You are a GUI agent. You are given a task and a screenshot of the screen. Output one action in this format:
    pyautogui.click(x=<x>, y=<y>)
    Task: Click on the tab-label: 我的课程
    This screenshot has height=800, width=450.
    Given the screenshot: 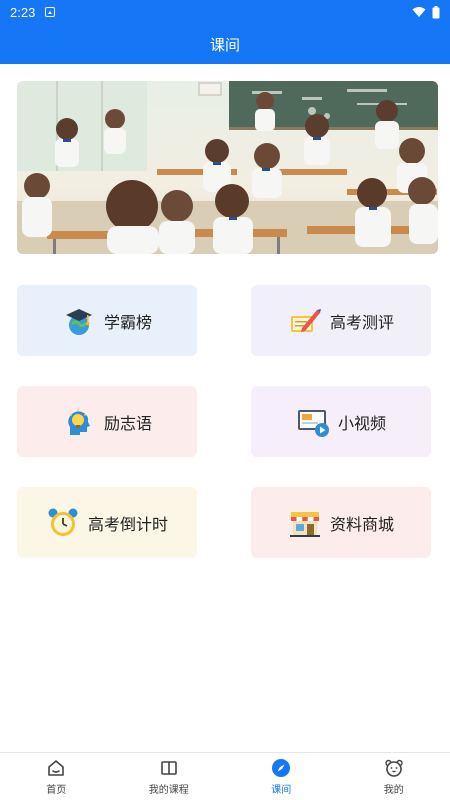 What is the action you would take?
    pyautogui.click(x=168, y=790)
    